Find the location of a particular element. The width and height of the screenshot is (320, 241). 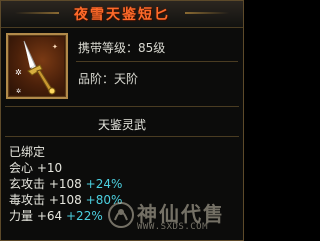

stat-percent: +22% is located at coordinates (84, 216).